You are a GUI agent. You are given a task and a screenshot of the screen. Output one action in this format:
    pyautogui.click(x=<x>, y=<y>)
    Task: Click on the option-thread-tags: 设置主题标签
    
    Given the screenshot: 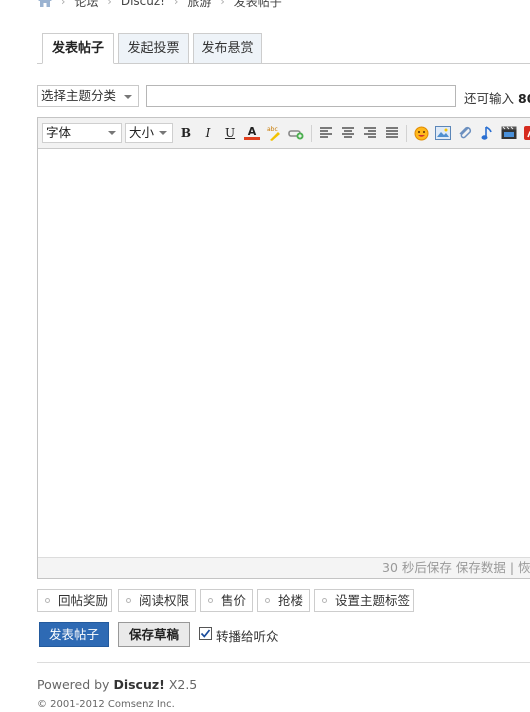 What is the action you would take?
    pyautogui.click(x=364, y=600)
    